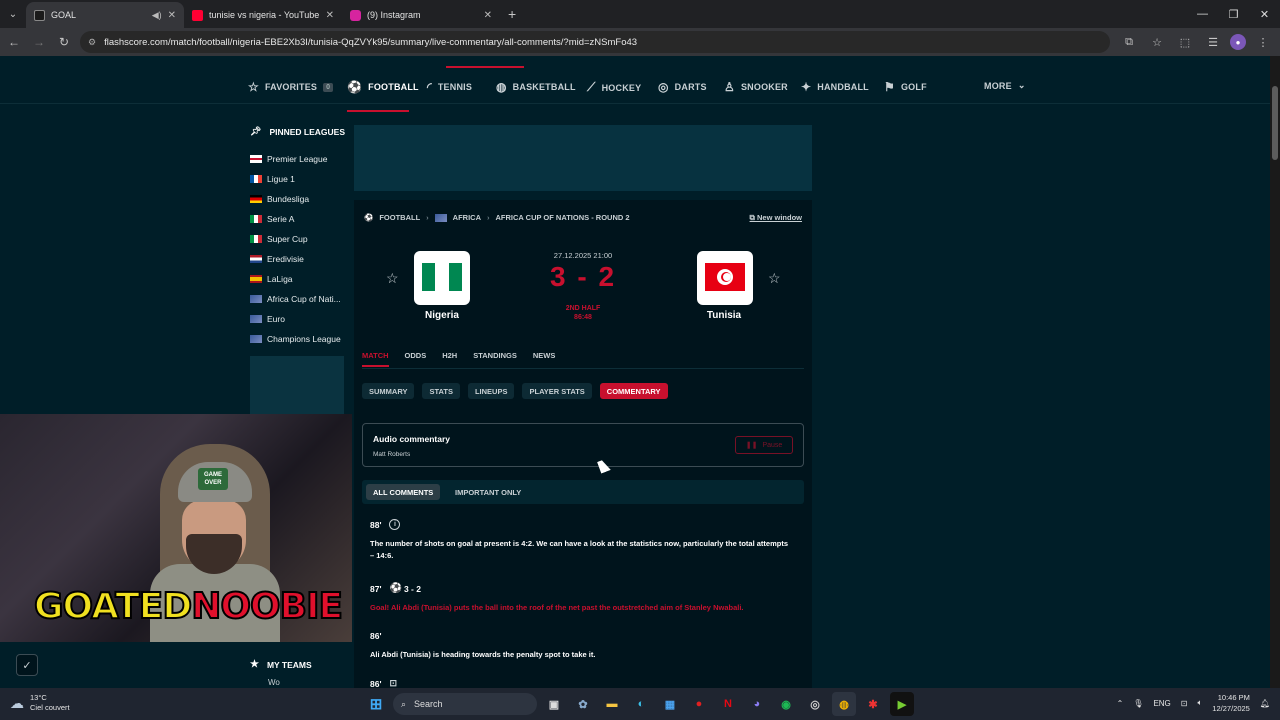 Image resolution: width=1280 pixels, height=720 pixels. Describe the element at coordinates (1238, 42) in the screenshot. I see `profile-avatar: ●` at that location.